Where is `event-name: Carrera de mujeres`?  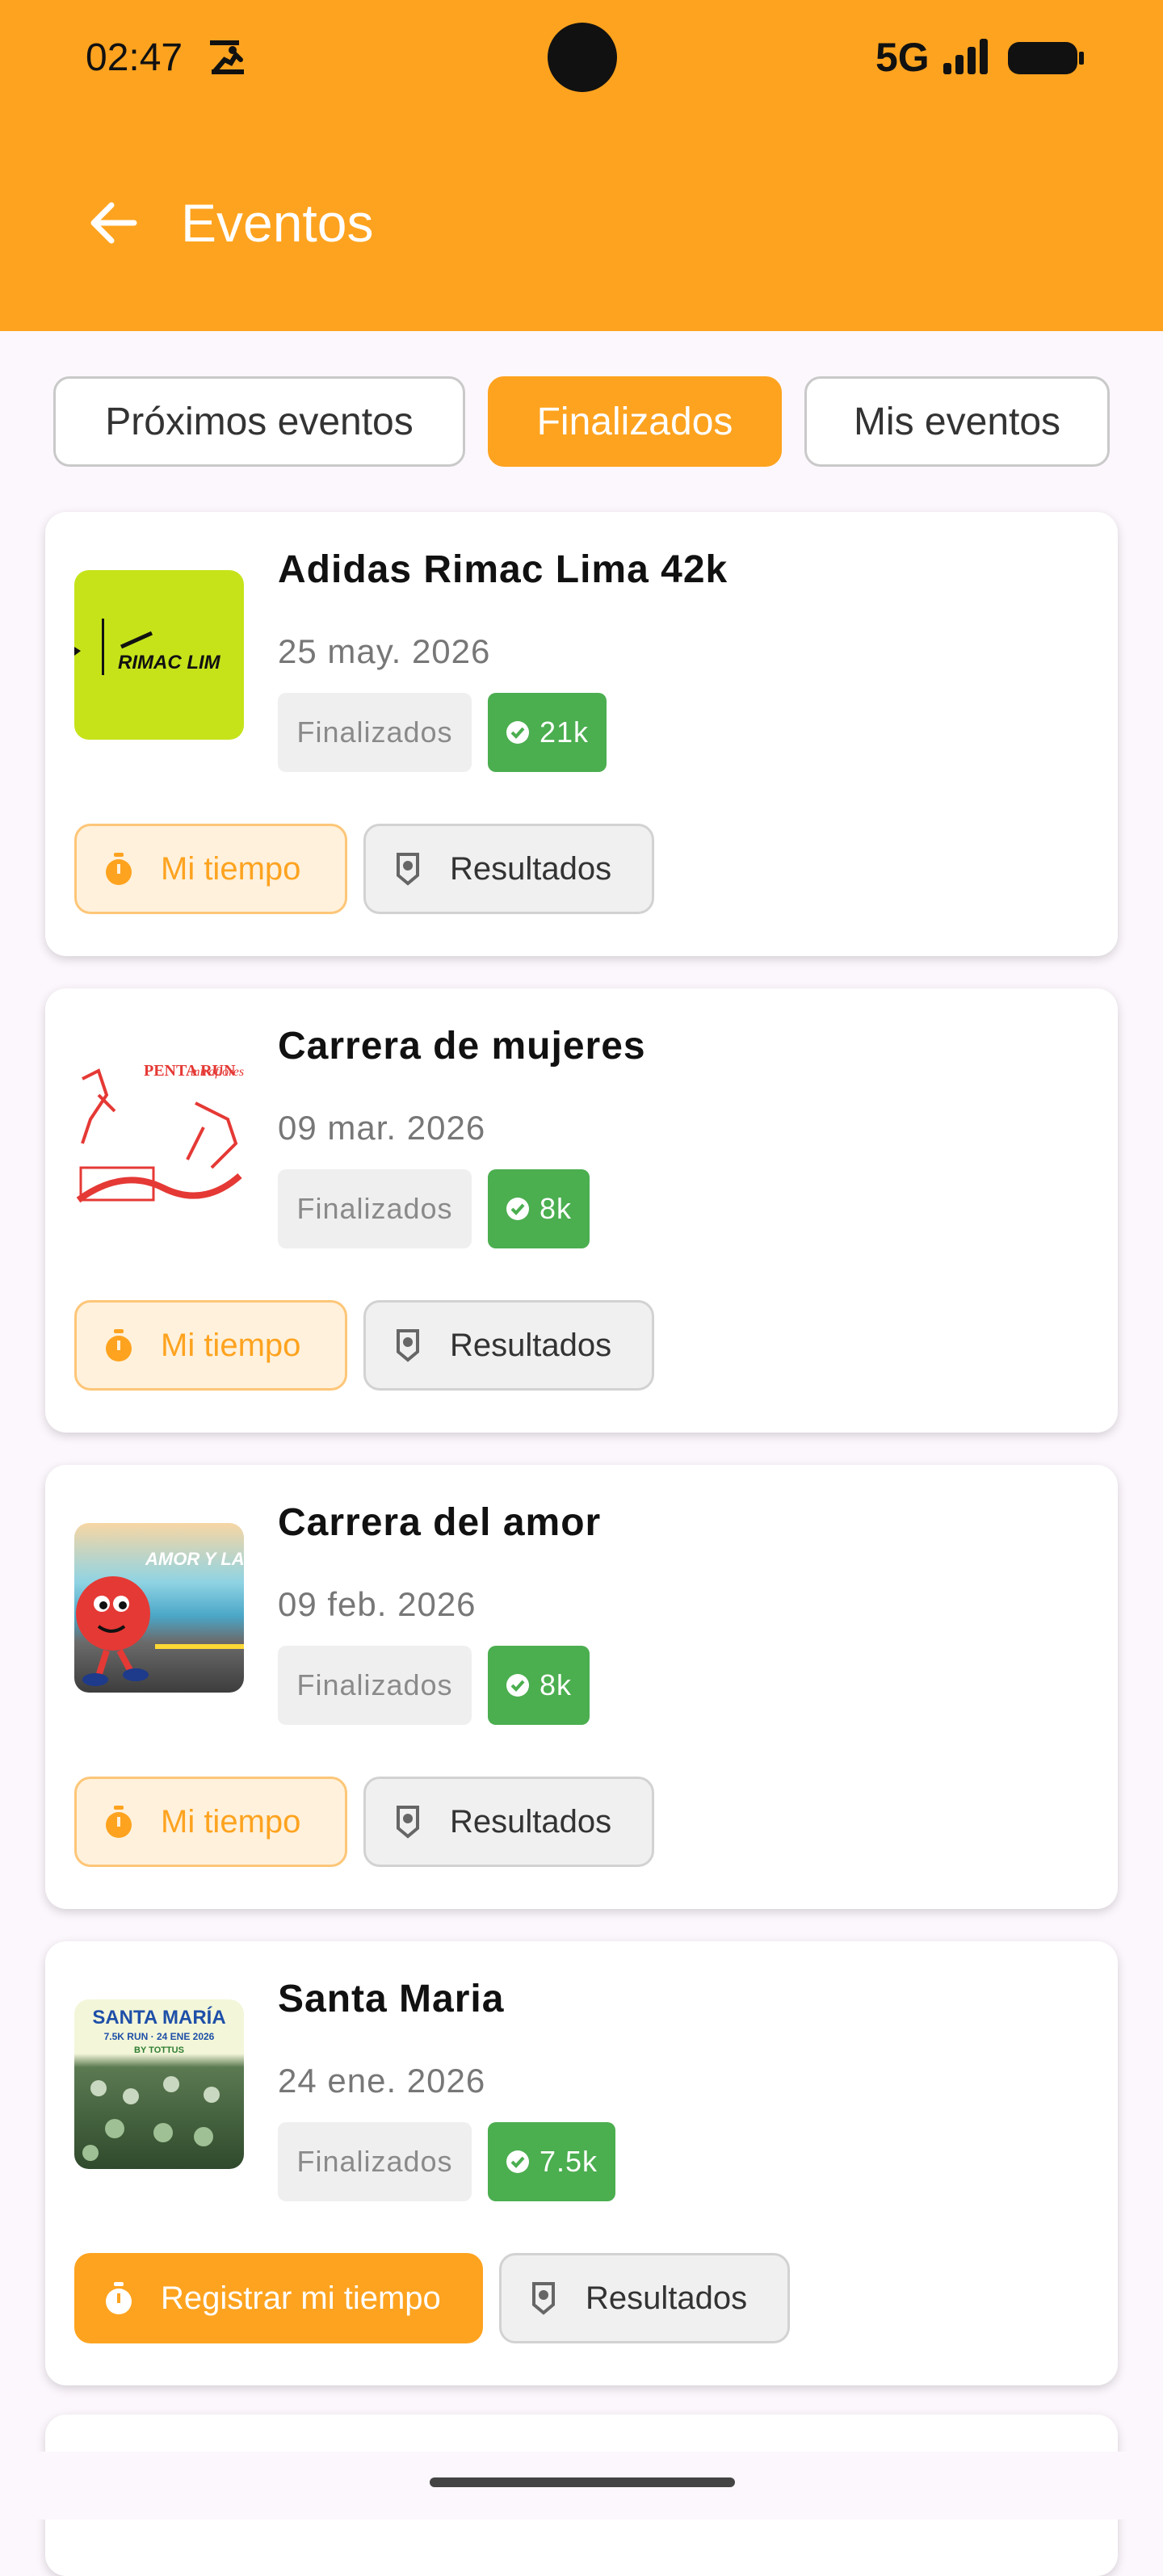
event-name: Carrera de mujeres is located at coordinates (462, 1046).